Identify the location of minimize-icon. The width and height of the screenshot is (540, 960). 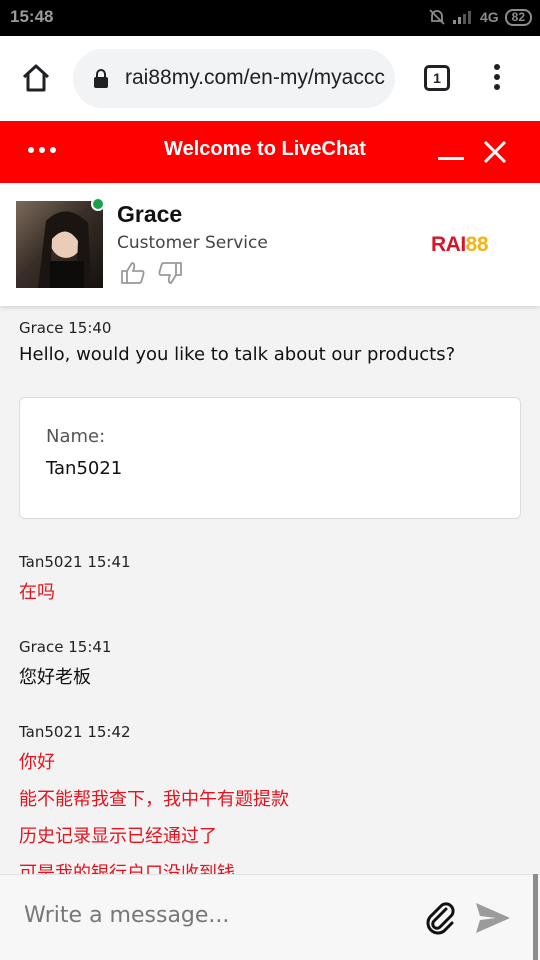
(451, 158).